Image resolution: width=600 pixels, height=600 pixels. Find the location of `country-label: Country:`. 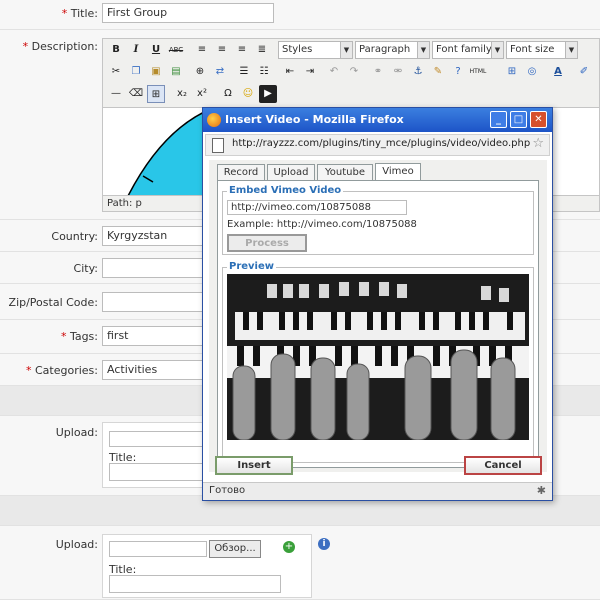

country-label: Country: is located at coordinates (74, 236).